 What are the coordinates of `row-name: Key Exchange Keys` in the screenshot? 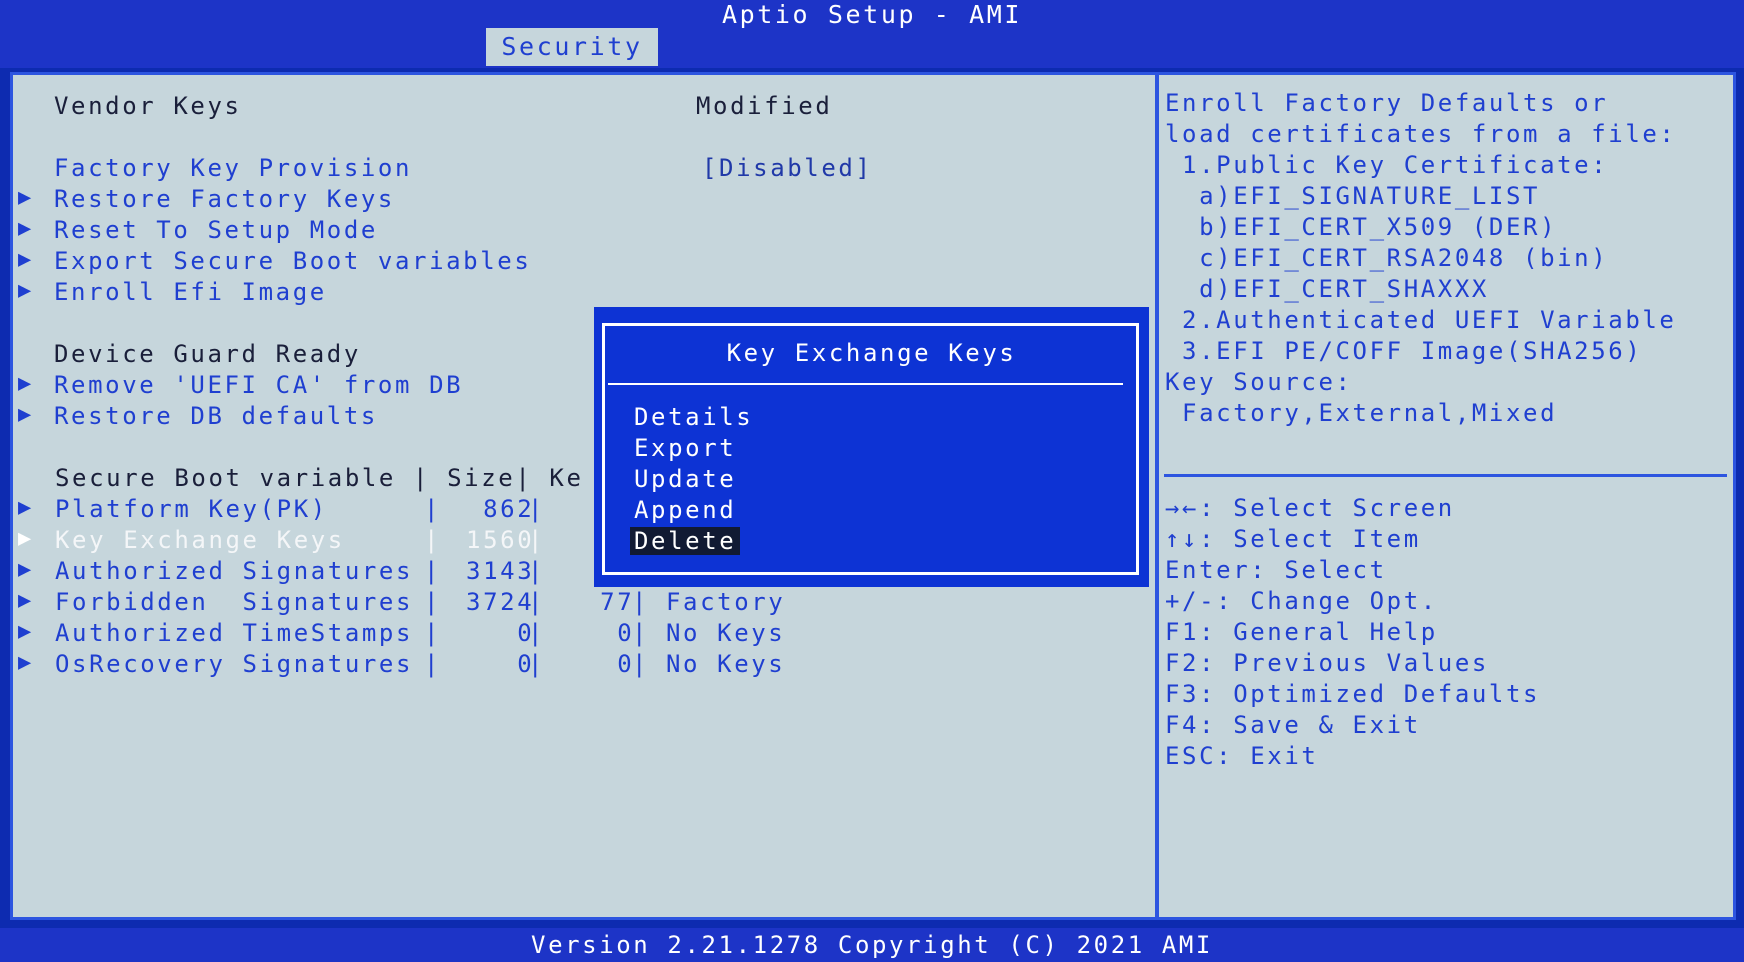 It's located at (234, 540).